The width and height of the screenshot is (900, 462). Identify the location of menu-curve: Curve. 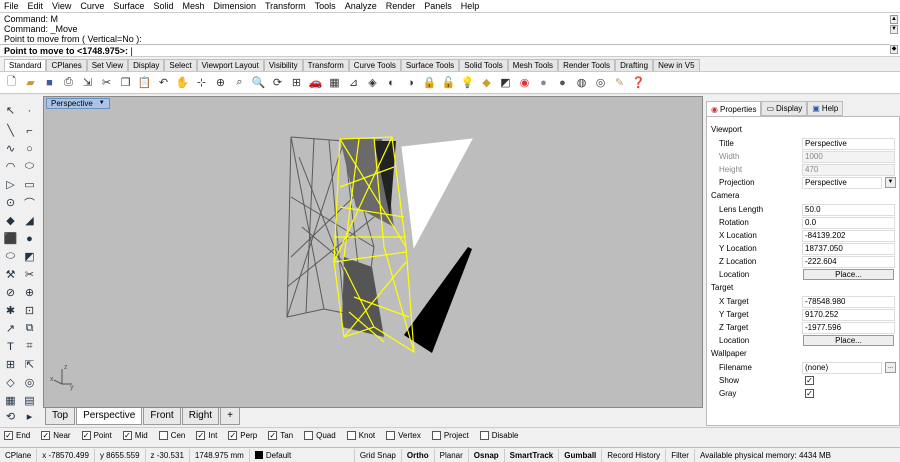
(92, 6).